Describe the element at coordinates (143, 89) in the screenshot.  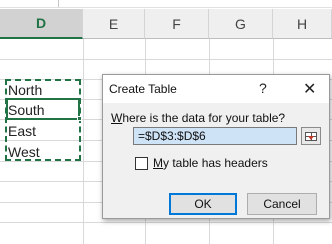
I see `dialog-title: Create Table` at that location.